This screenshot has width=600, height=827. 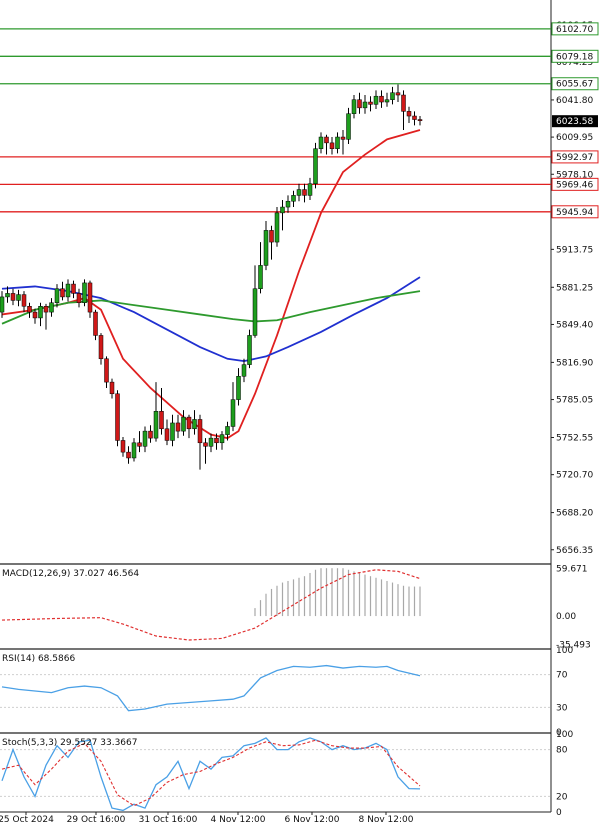 I want to click on stoch-tick-label-1: 80, so click(x=562, y=751).